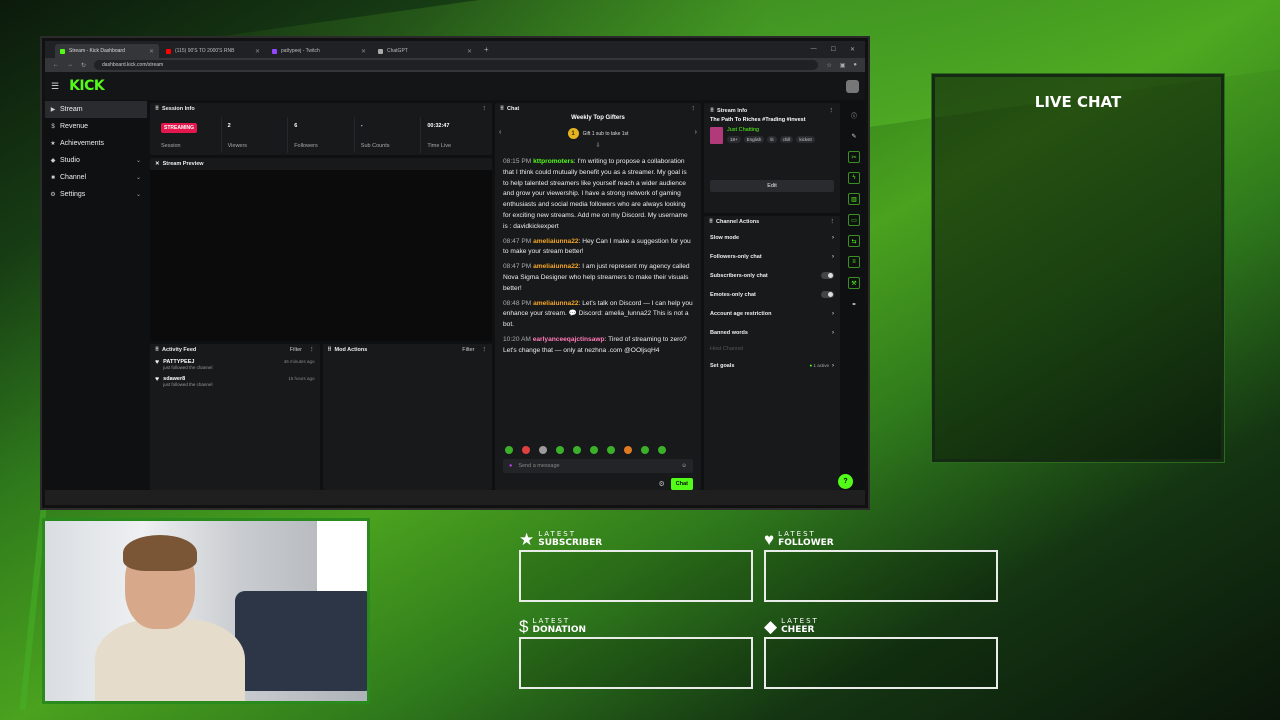 This screenshot has height=720, width=1280. What do you see at coordinates (814, 49) in the screenshot?
I see `minimize-icon: —` at bounding box center [814, 49].